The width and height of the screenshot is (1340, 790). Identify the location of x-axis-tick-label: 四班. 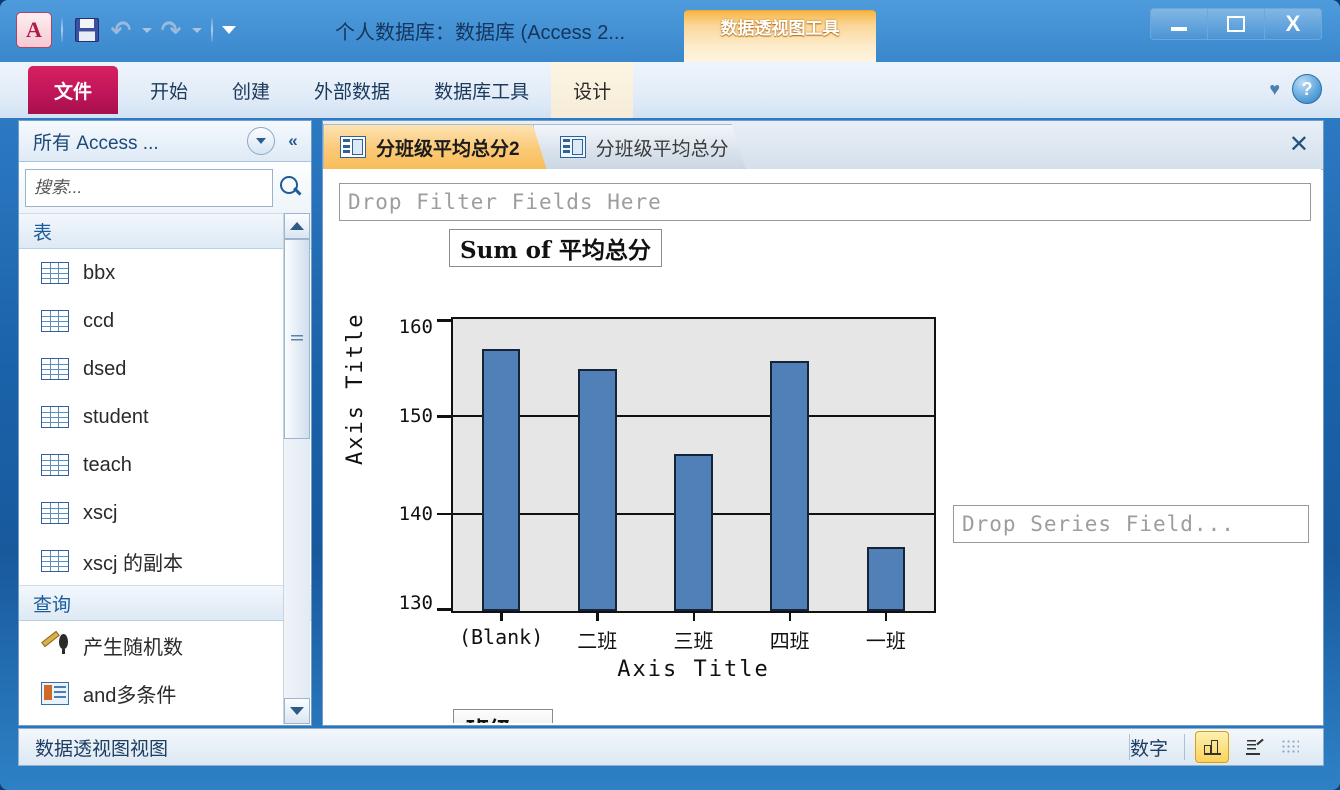
(789, 641).